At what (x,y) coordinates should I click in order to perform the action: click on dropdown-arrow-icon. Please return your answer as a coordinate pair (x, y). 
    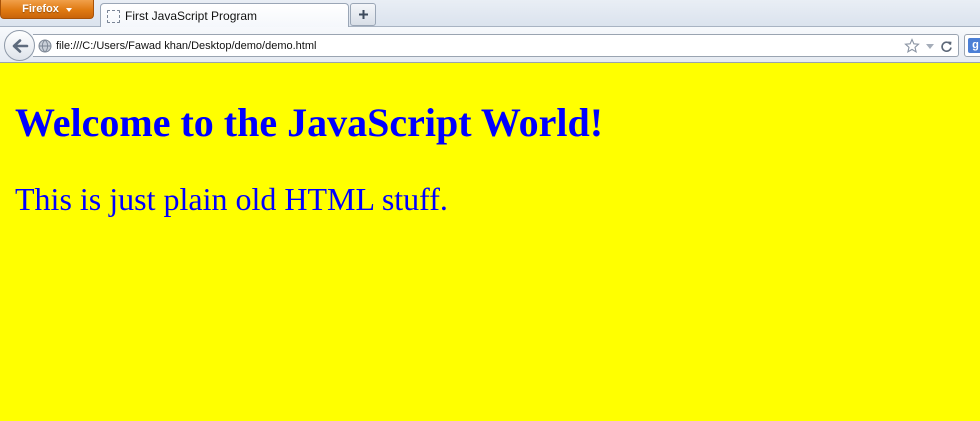
    Looking at the image, I should click on (930, 46).